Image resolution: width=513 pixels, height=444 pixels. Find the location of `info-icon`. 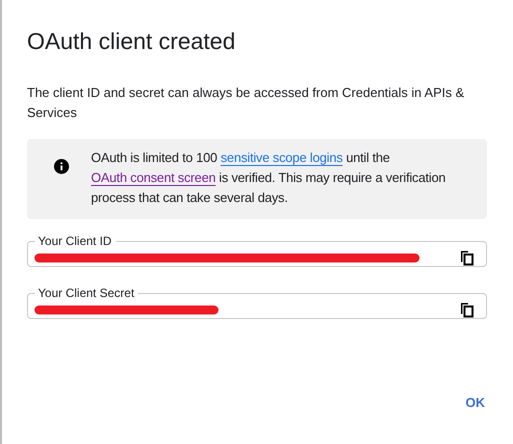

info-icon is located at coordinates (61, 166).